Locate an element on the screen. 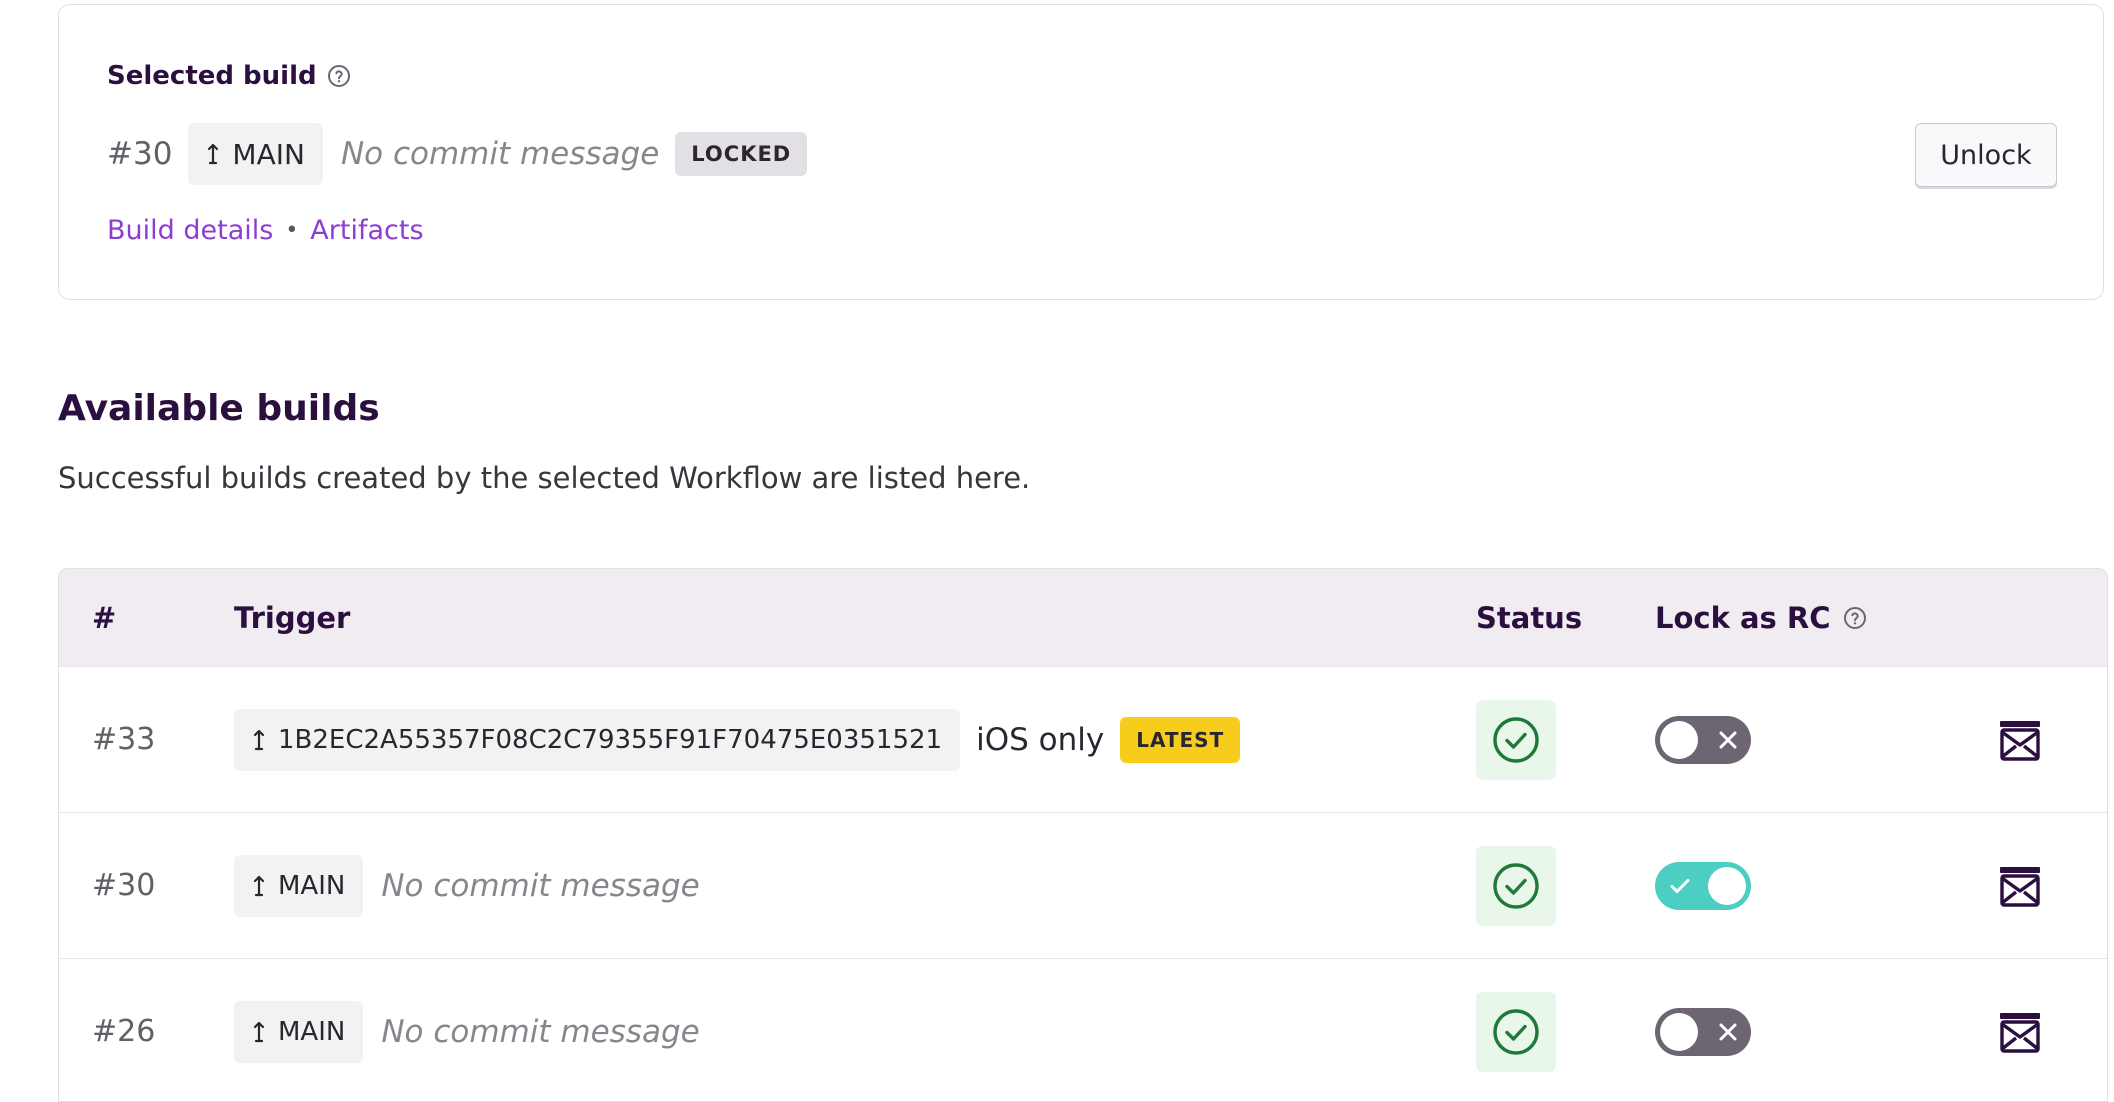 This screenshot has height=1102, width=2114. latest-badge: LATEST is located at coordinates (1180, 739).